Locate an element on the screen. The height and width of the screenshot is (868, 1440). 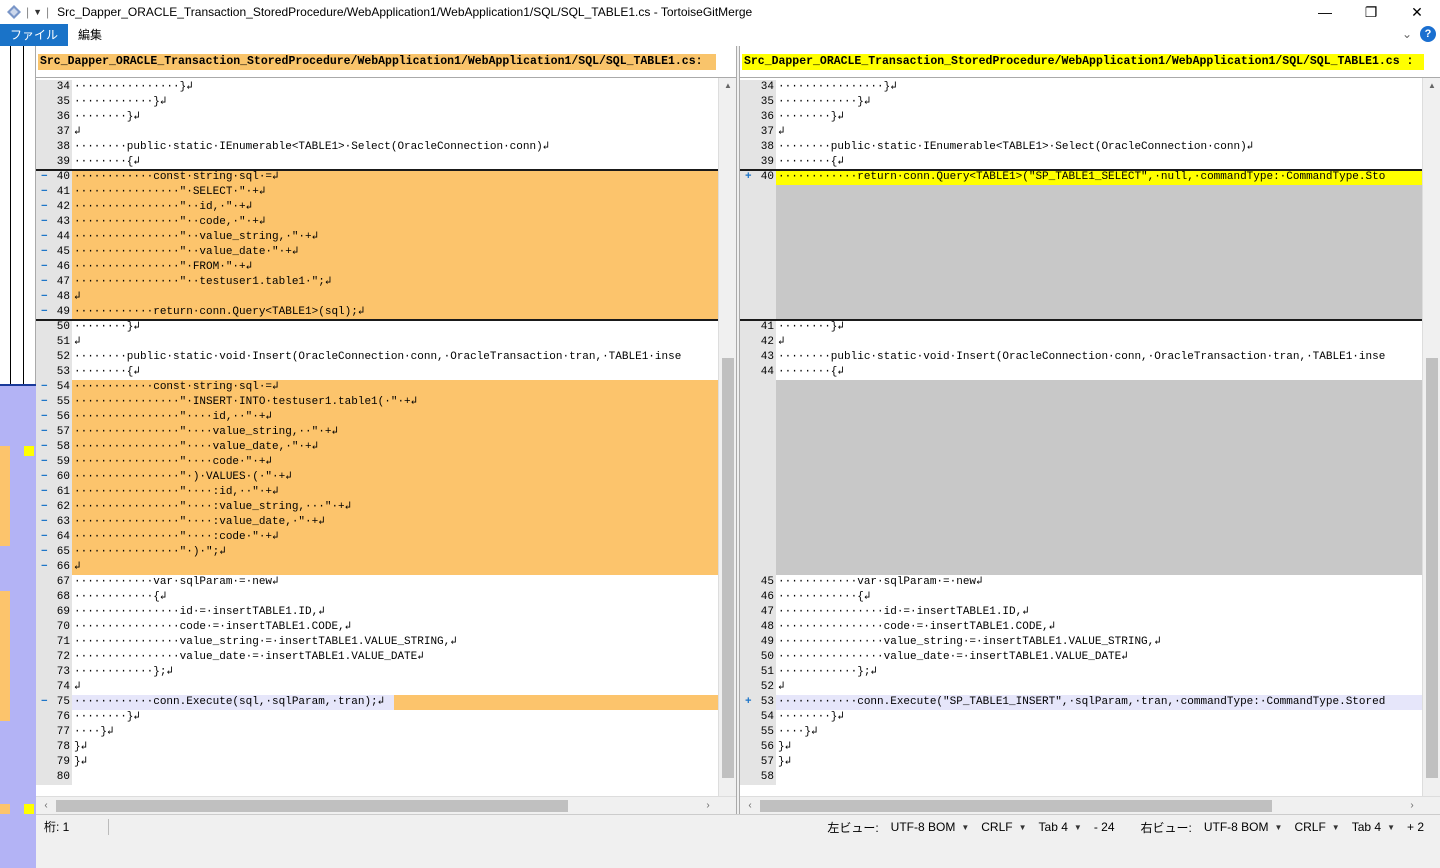
scroll-left-arrow-icon: ‹ is located at coordinates (46, 806).